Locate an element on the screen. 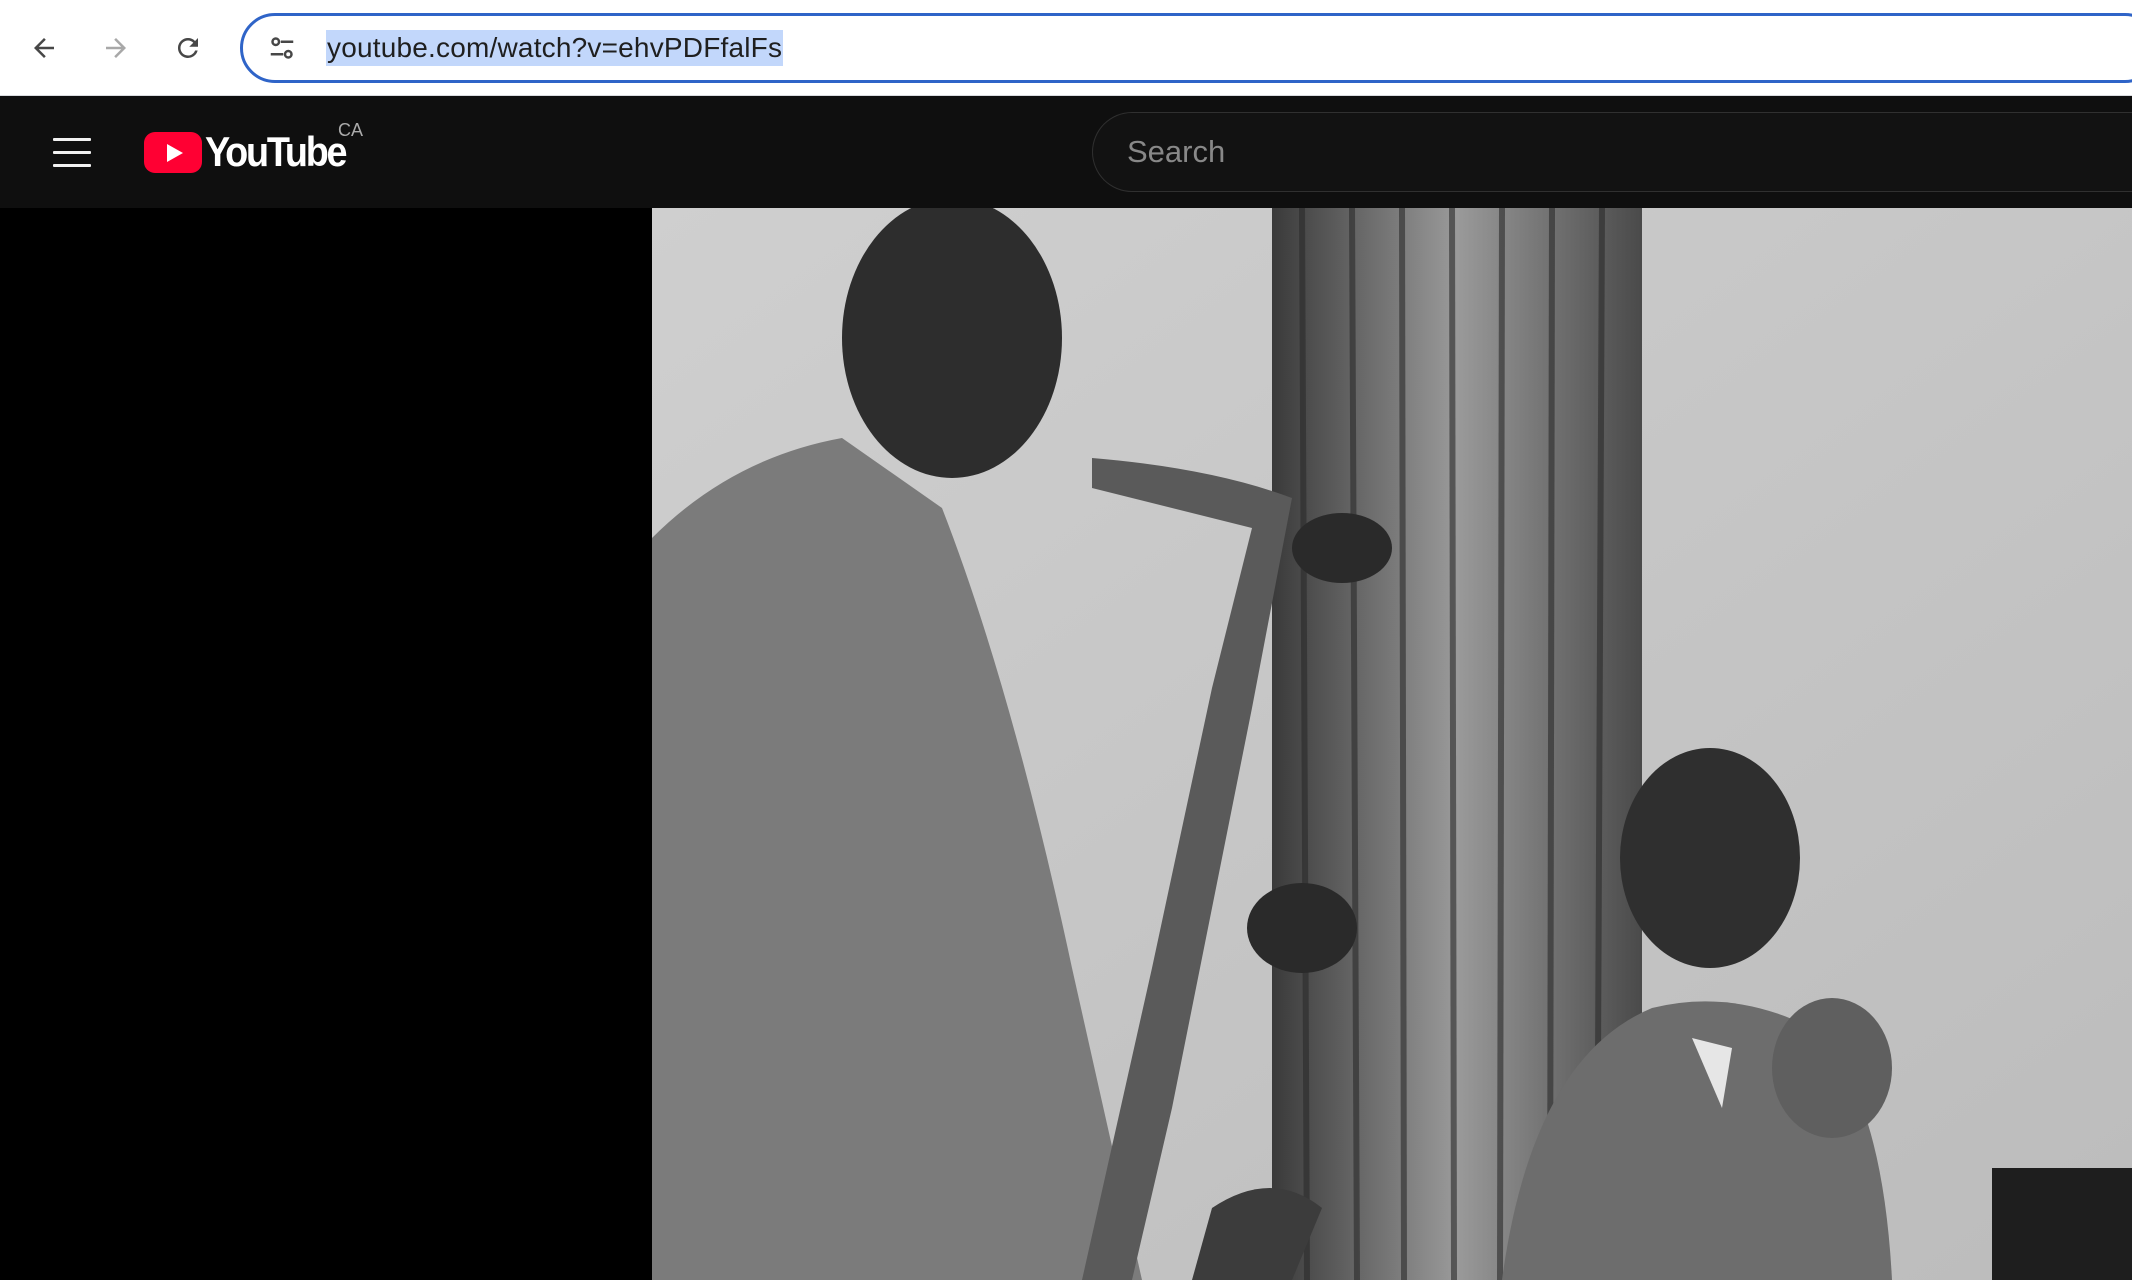 The width and height of the screenshot is (2132, 1280). search-box is located at coordinates (1612, 152).